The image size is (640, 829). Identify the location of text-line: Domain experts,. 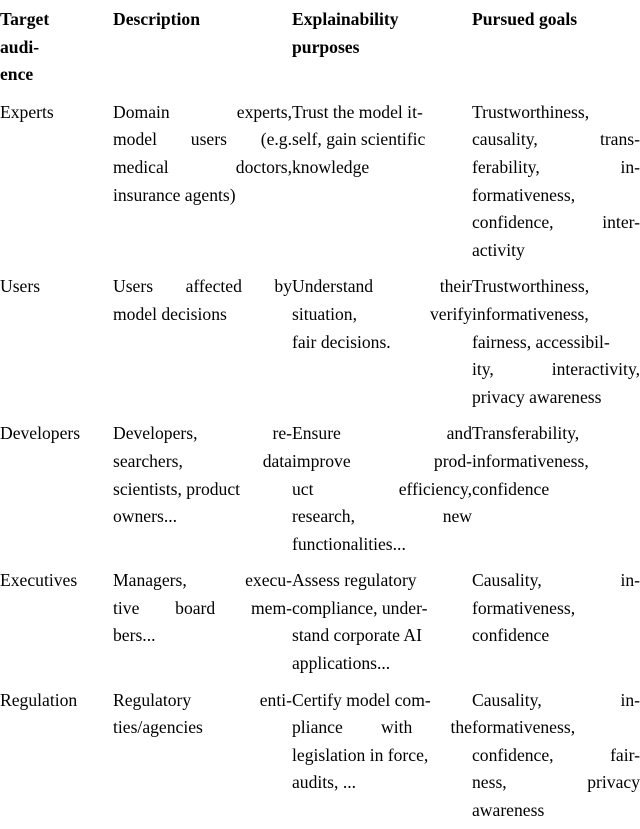
(202, 113).